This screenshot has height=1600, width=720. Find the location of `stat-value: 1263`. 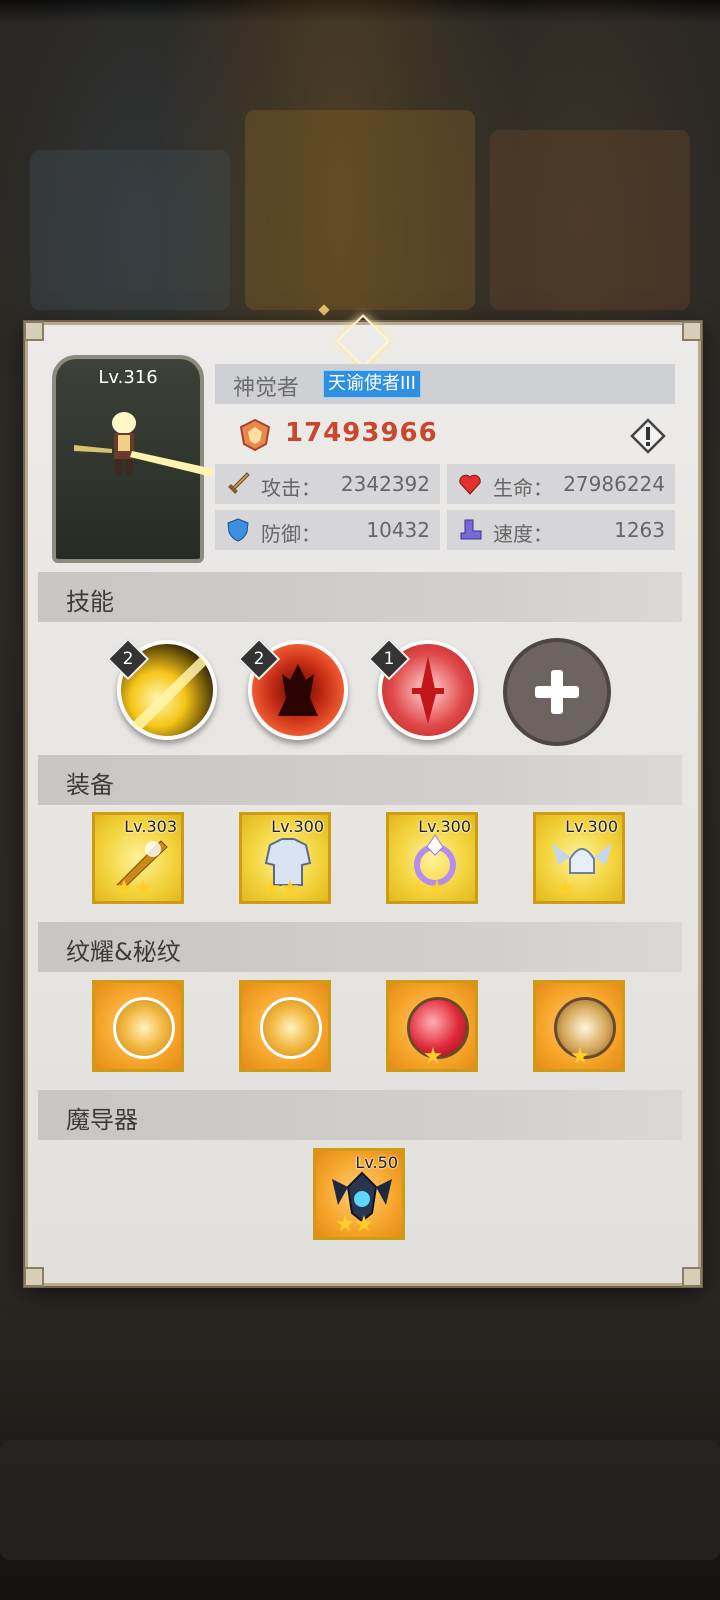

stat-value: 1263 is located at coordinates (639, 530).